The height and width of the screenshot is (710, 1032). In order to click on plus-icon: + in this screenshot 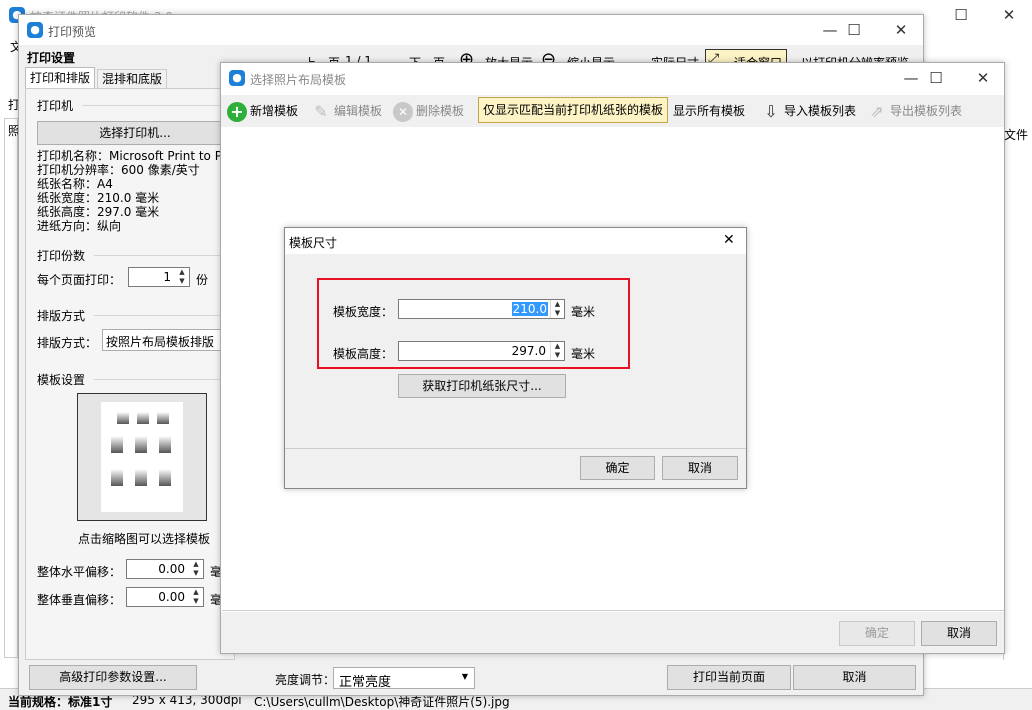, I will do `click(237, 111)`.